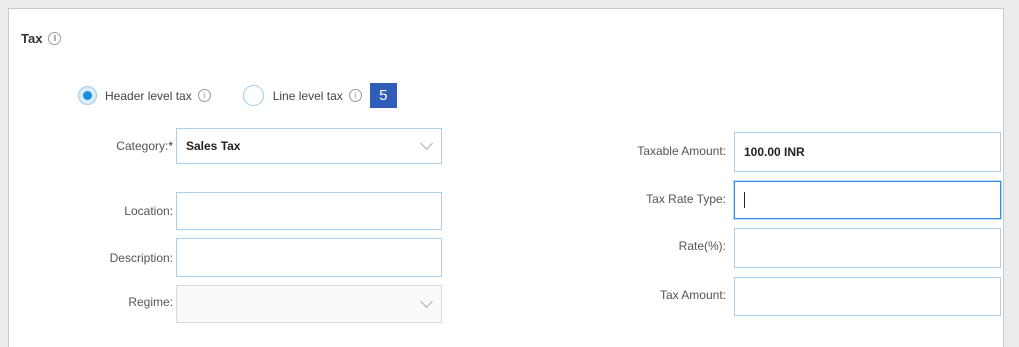  What do you see at coordinates (148, 211) in the screenshot?
I see `location-label: Location:` at bounding box center [148, 211].